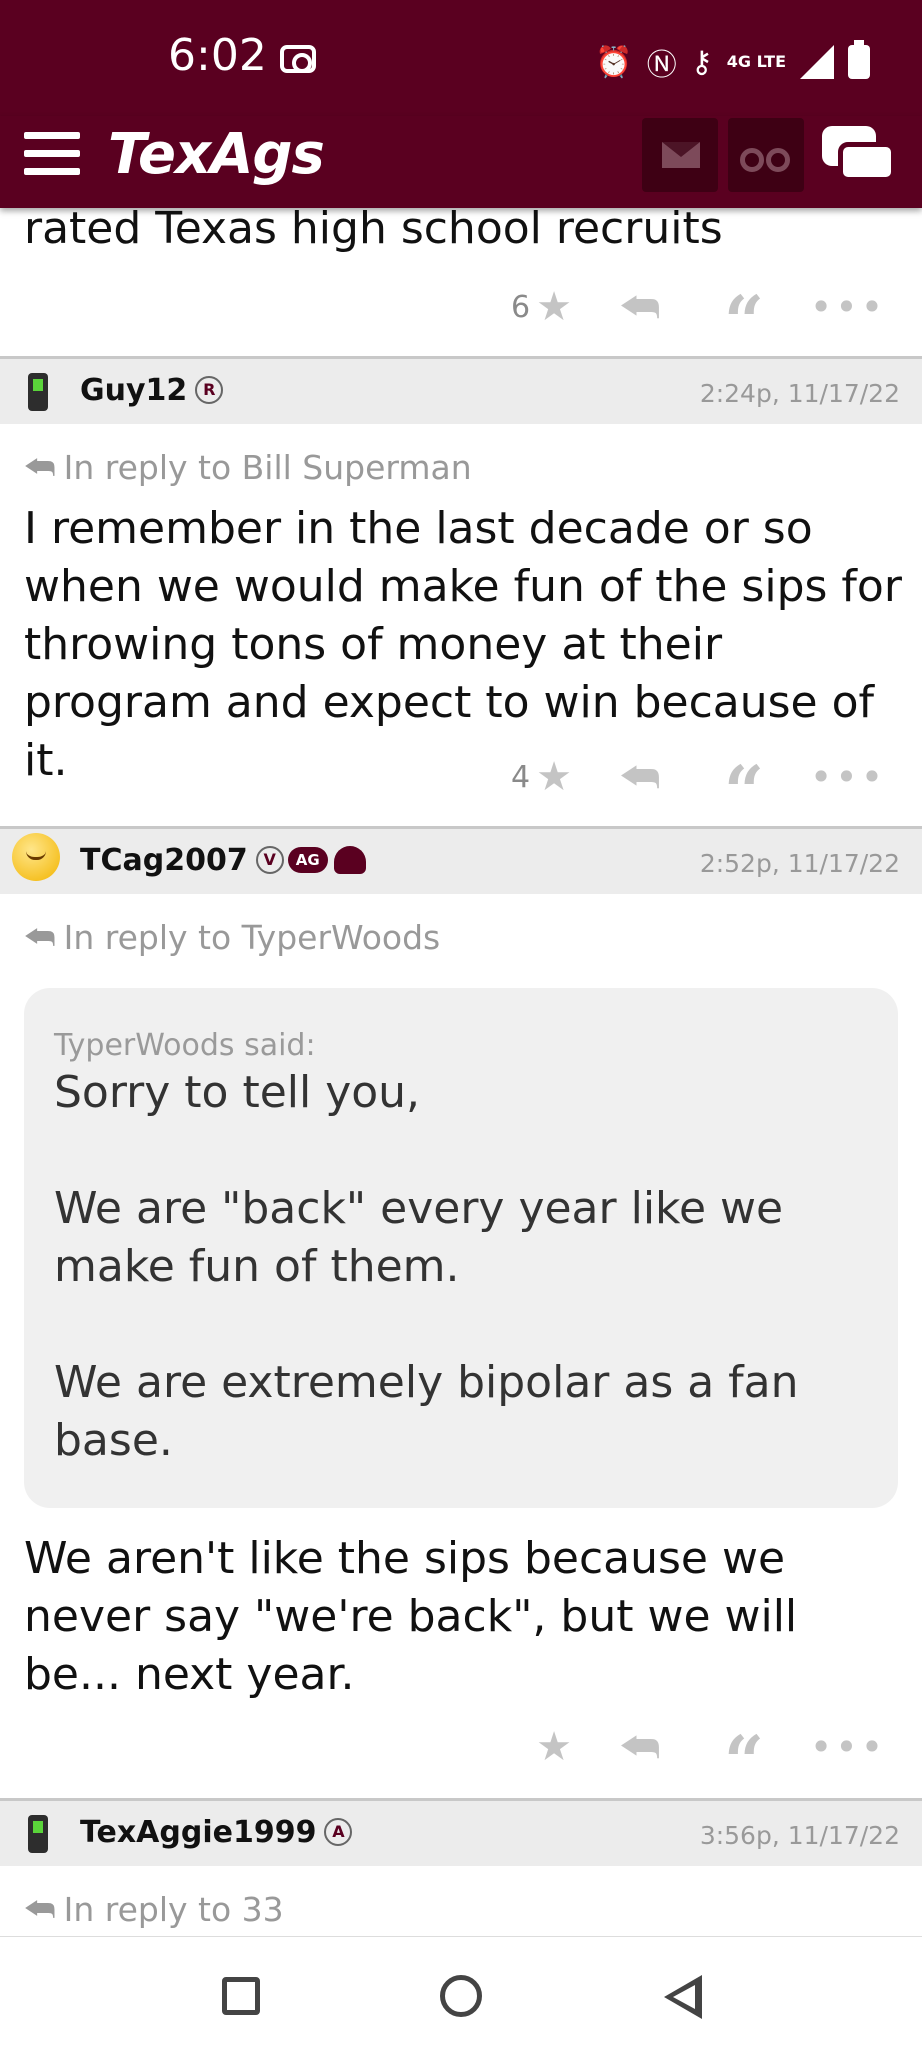  I want to click on user-badge: A, so click(338, 1831).